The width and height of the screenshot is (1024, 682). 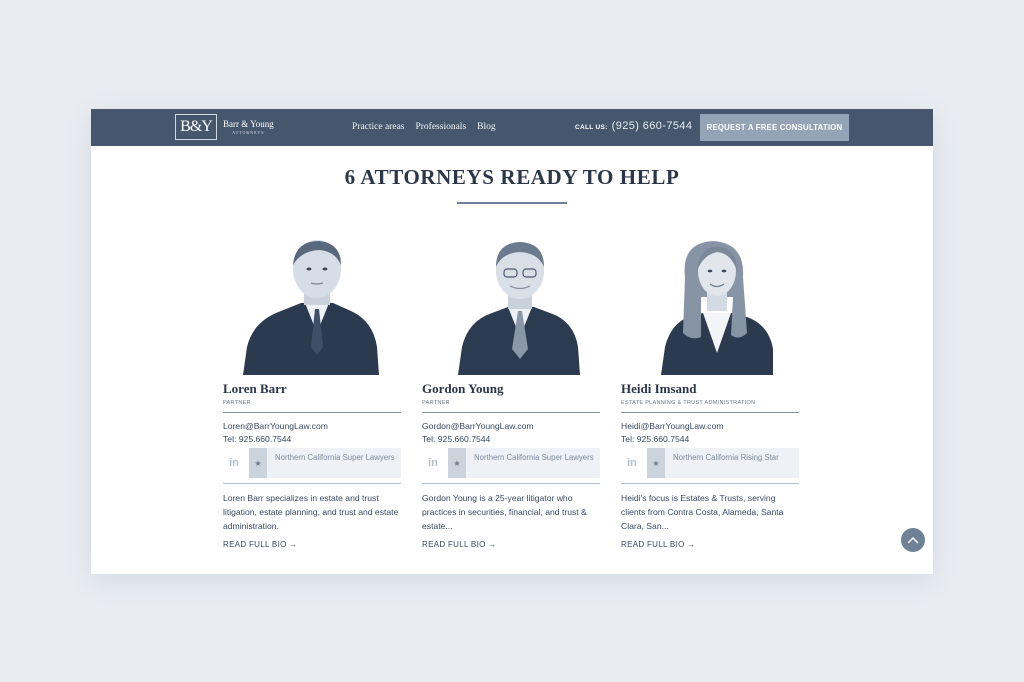 What do you see at coordinates (512, 203) in the screenshot?
I see `heading-underline` at bounding box center [512, 203].